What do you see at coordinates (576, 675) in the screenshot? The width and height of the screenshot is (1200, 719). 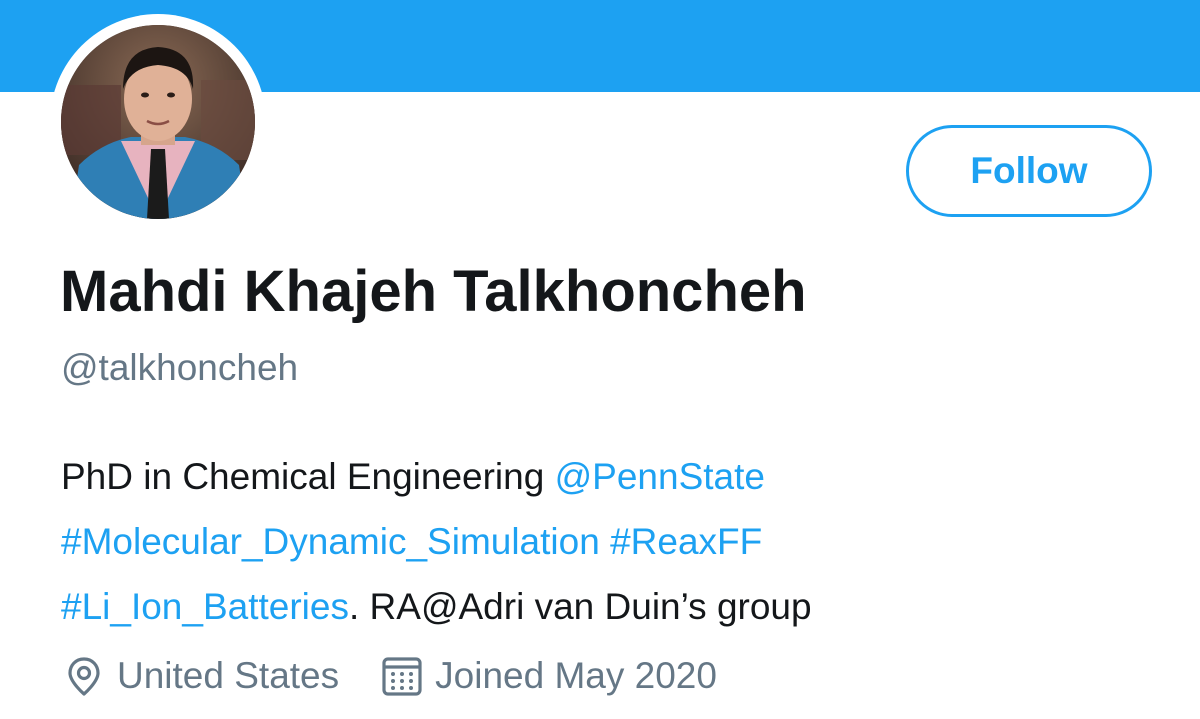 I see `joined-date-text: Joined May 2020` at bounding box center [576, 675].